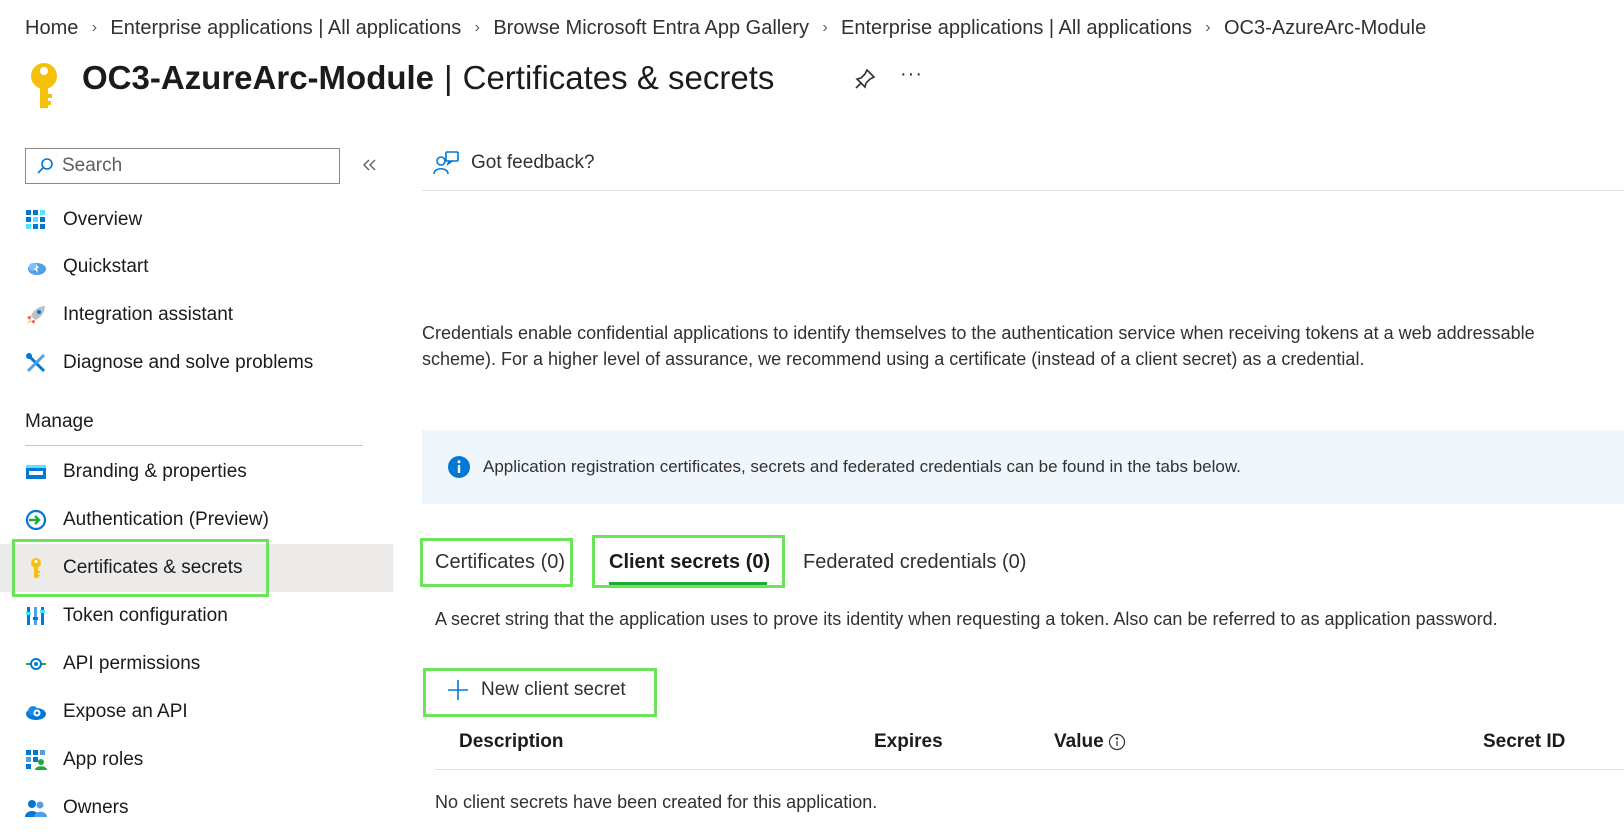 This screenshot has width=1624, height=835. I want to click on rocket-icon, so click(36, 315).